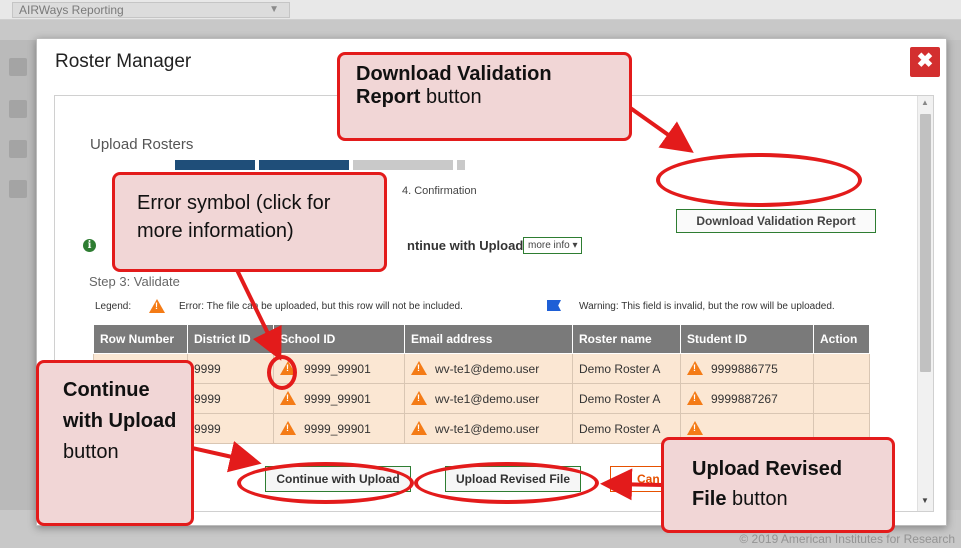  Describe the element at coordinates (488, 339) in the screenshot. I see `column-header: Email address` at that location.